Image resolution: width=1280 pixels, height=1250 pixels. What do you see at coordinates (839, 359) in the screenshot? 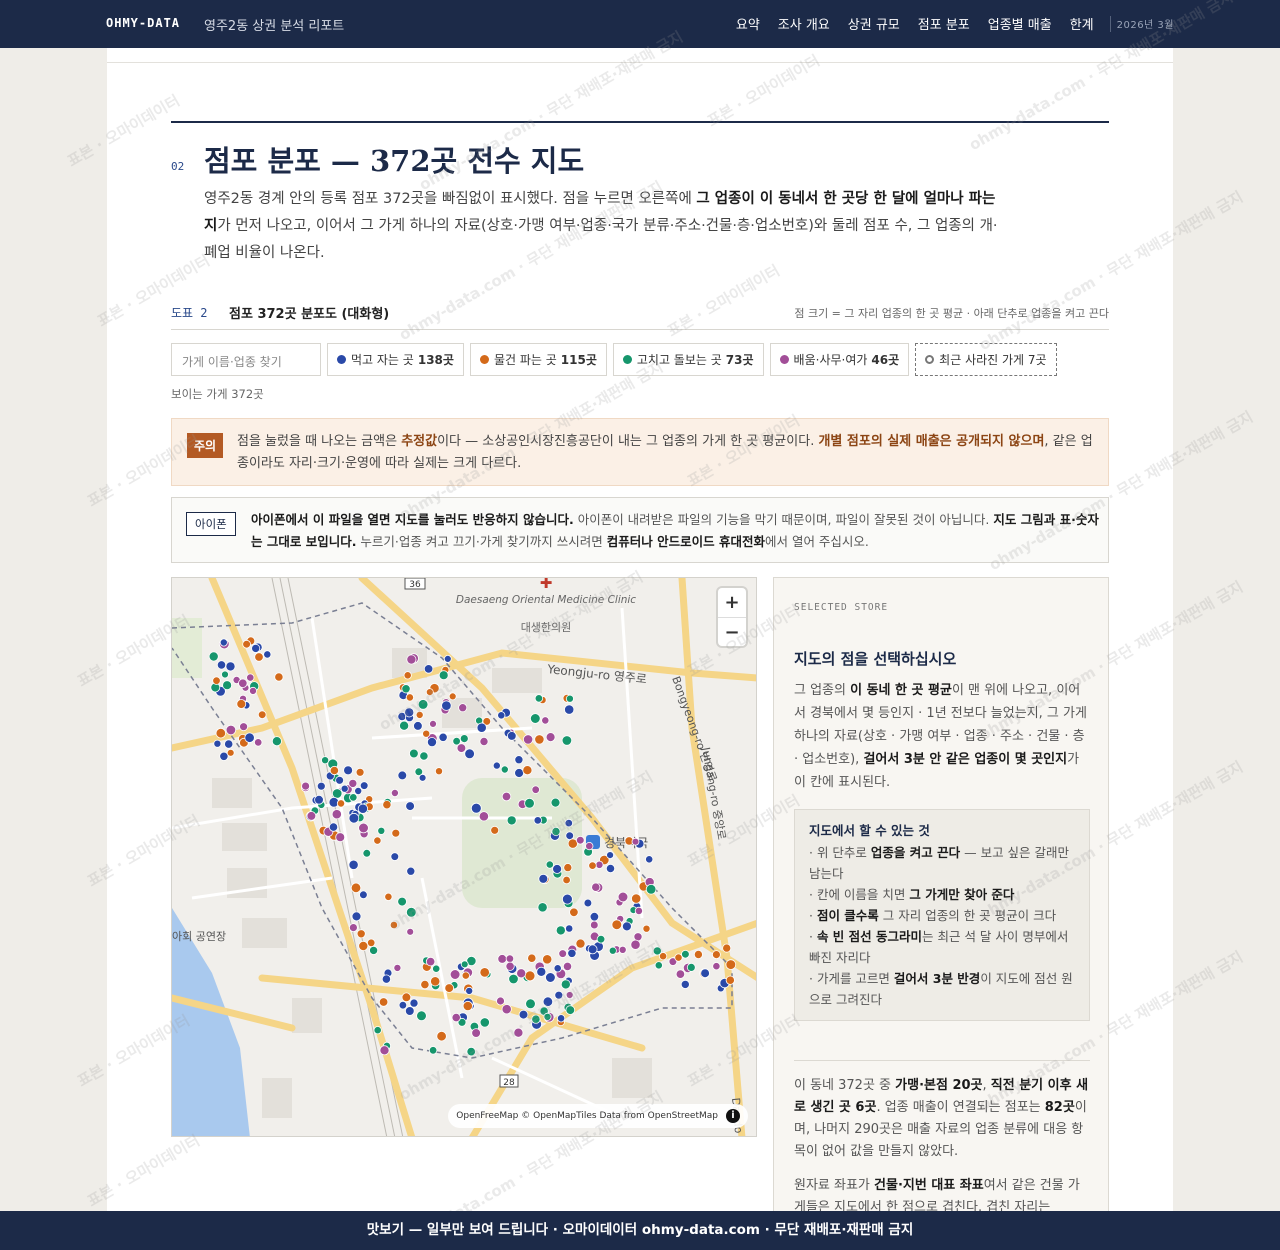
I see `filter-education-office: 배움·사무·여가 46곳` at bounding box center [839, 359].